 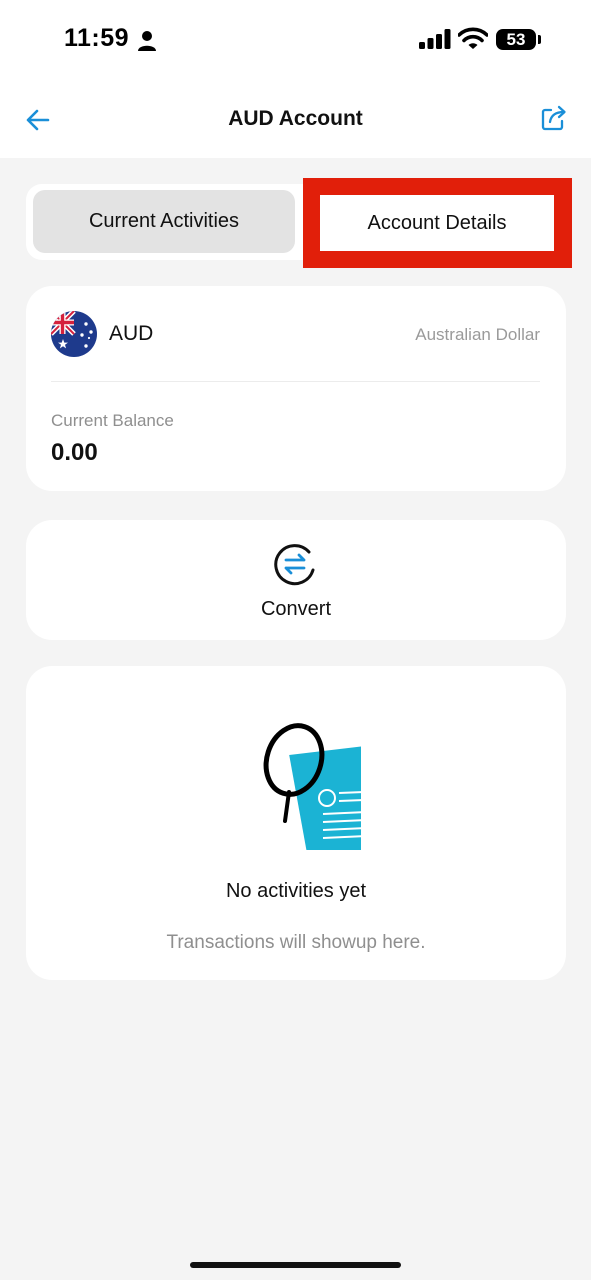 I want to click on convert-button: Convert, so click(x=296, y=580).